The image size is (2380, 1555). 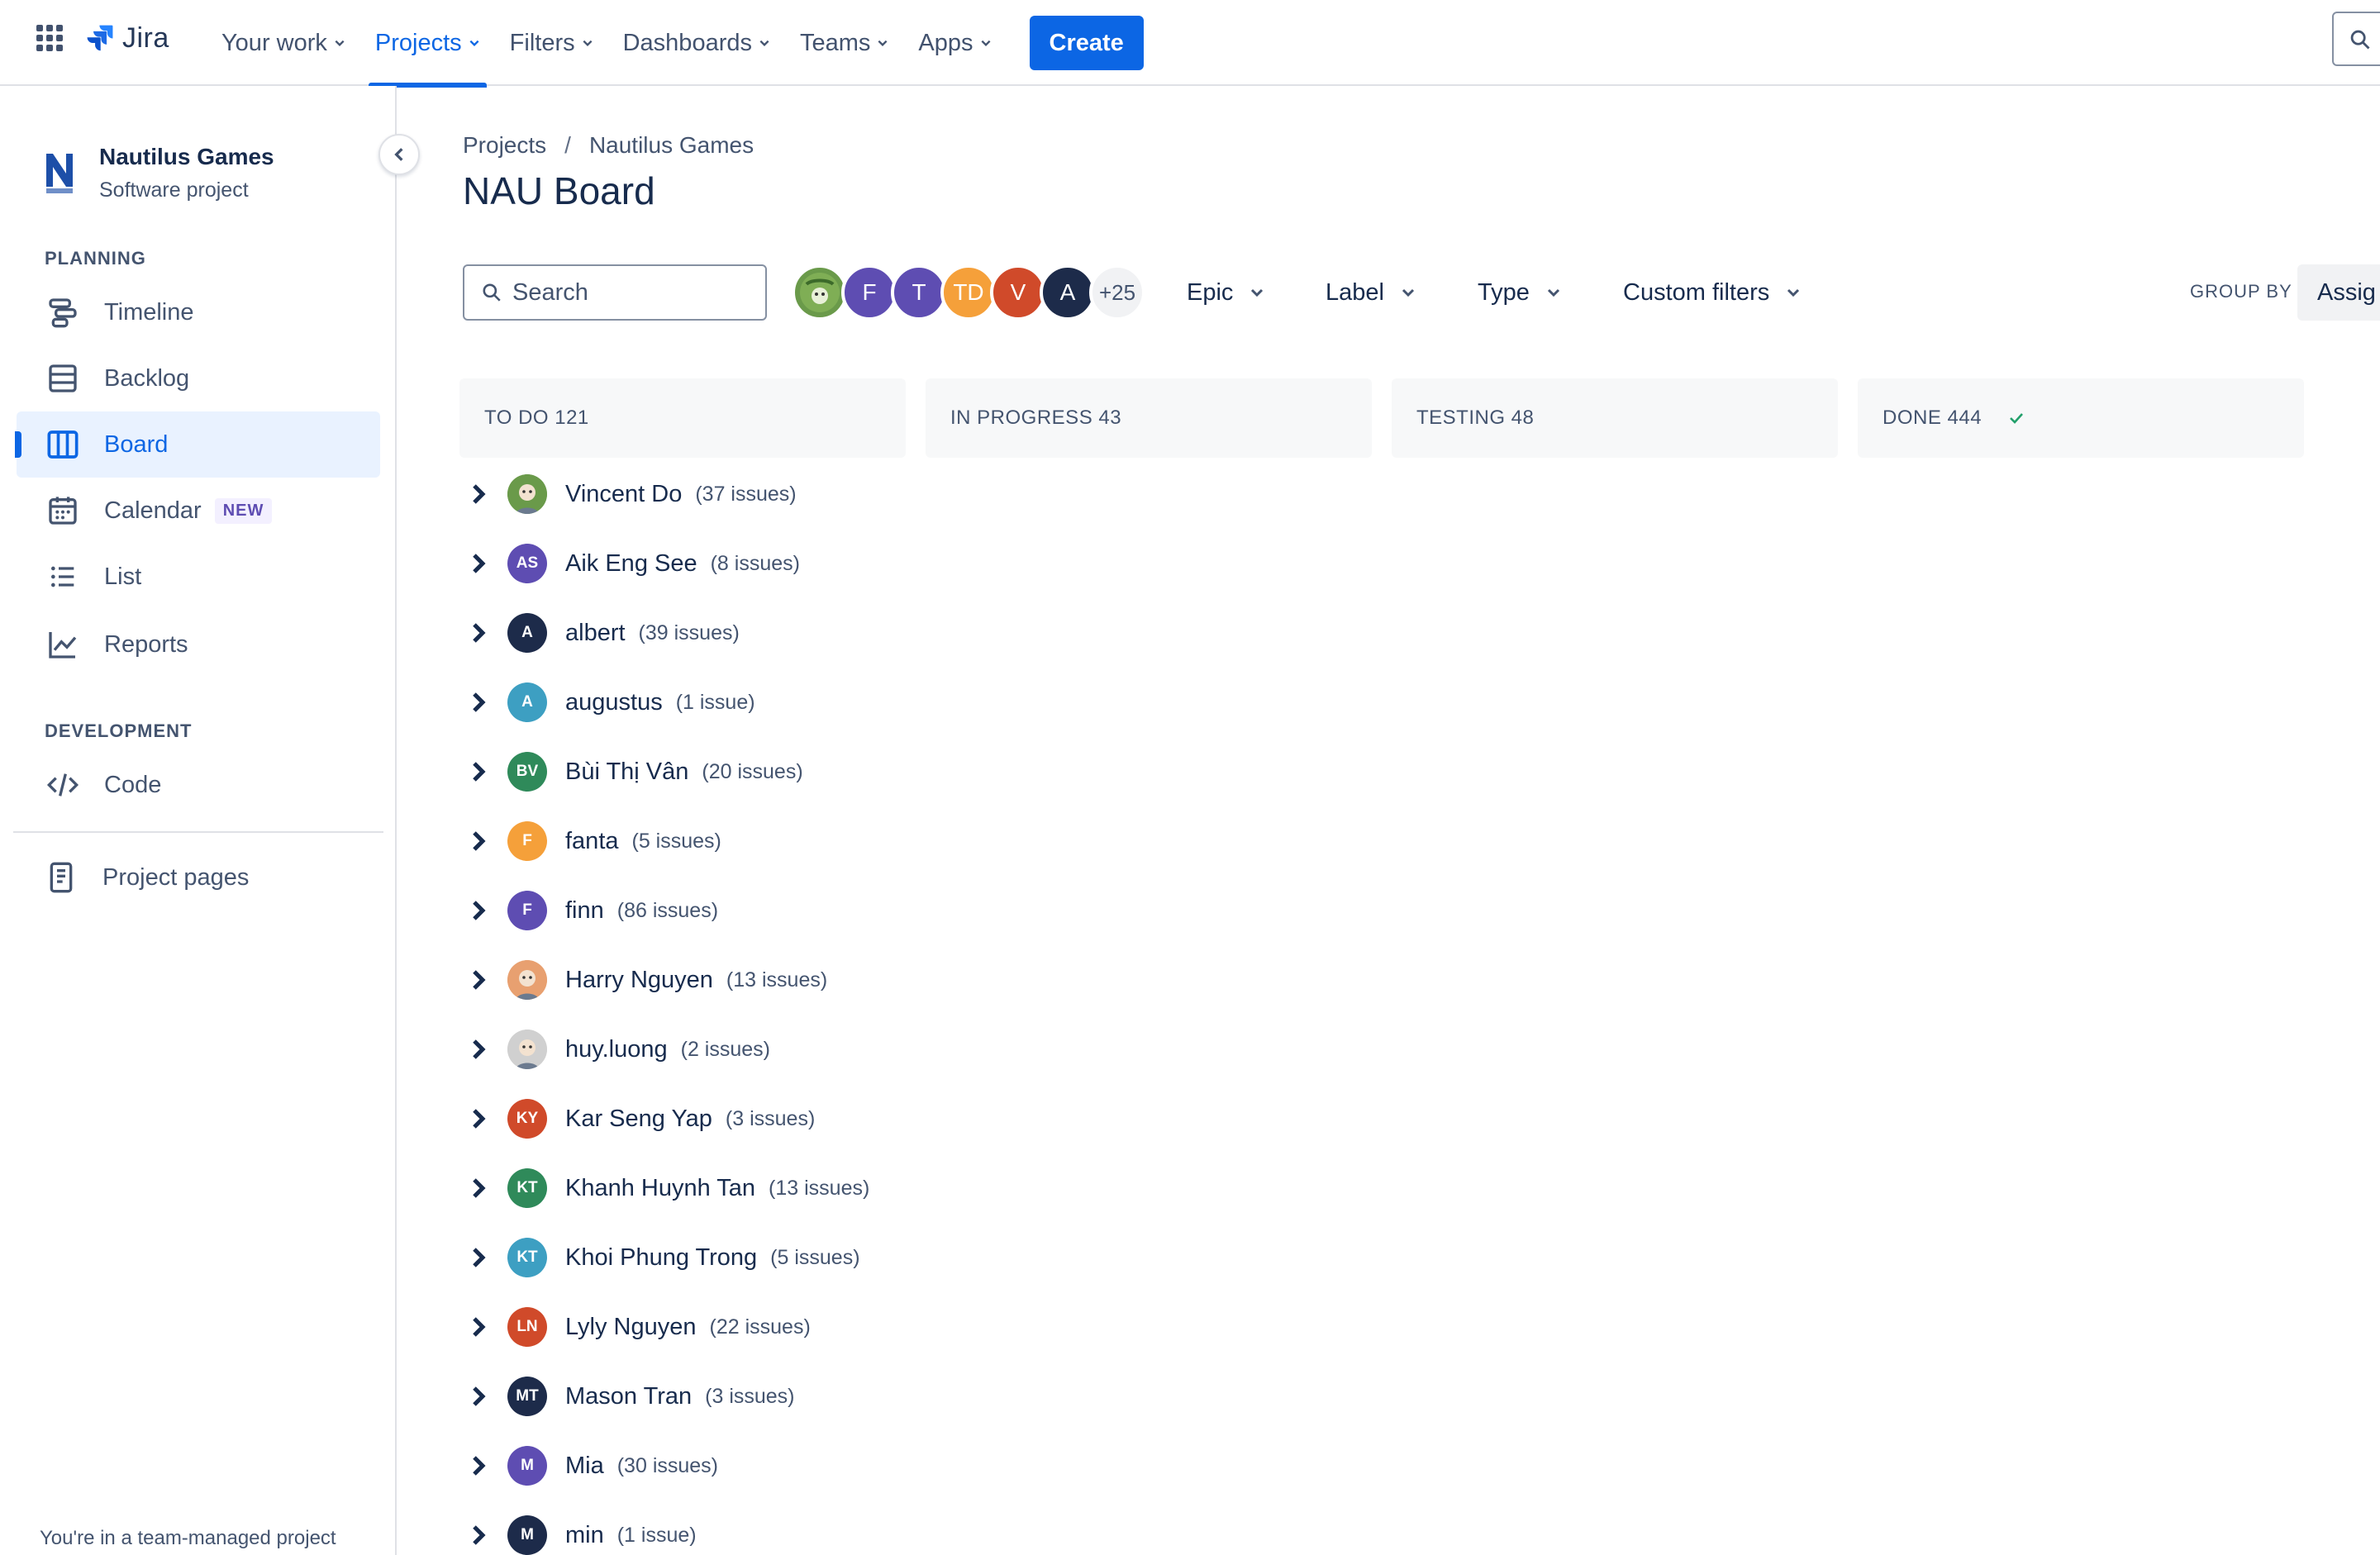 I want to click on avatar, so click(x=820, y=292).